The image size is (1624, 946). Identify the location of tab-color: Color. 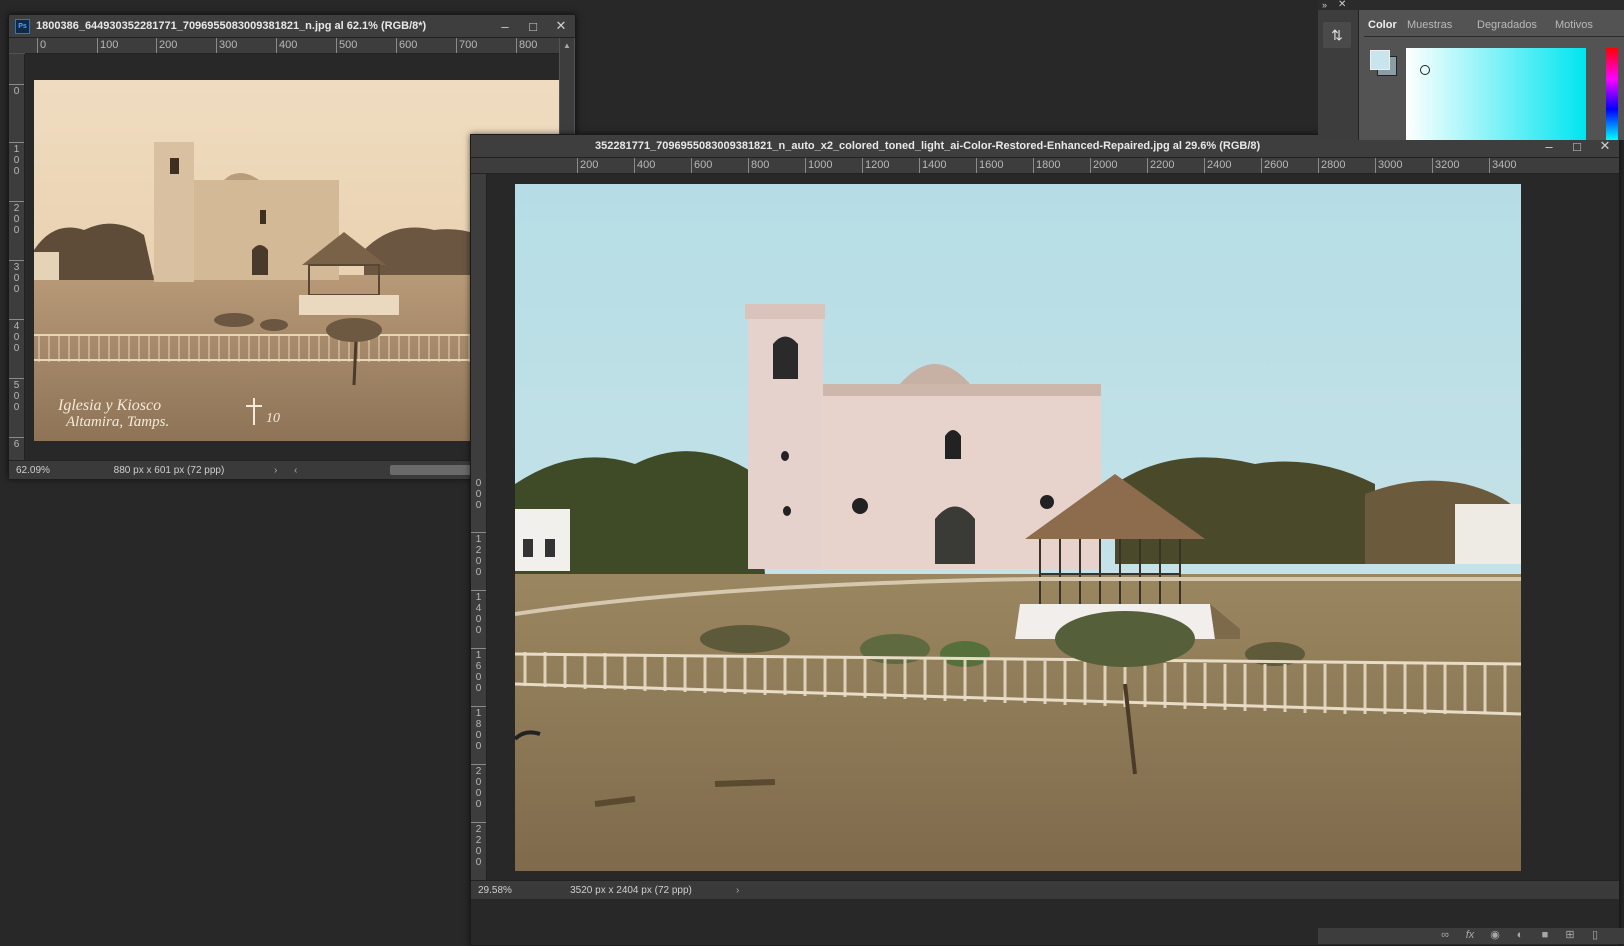
(1382, 25).